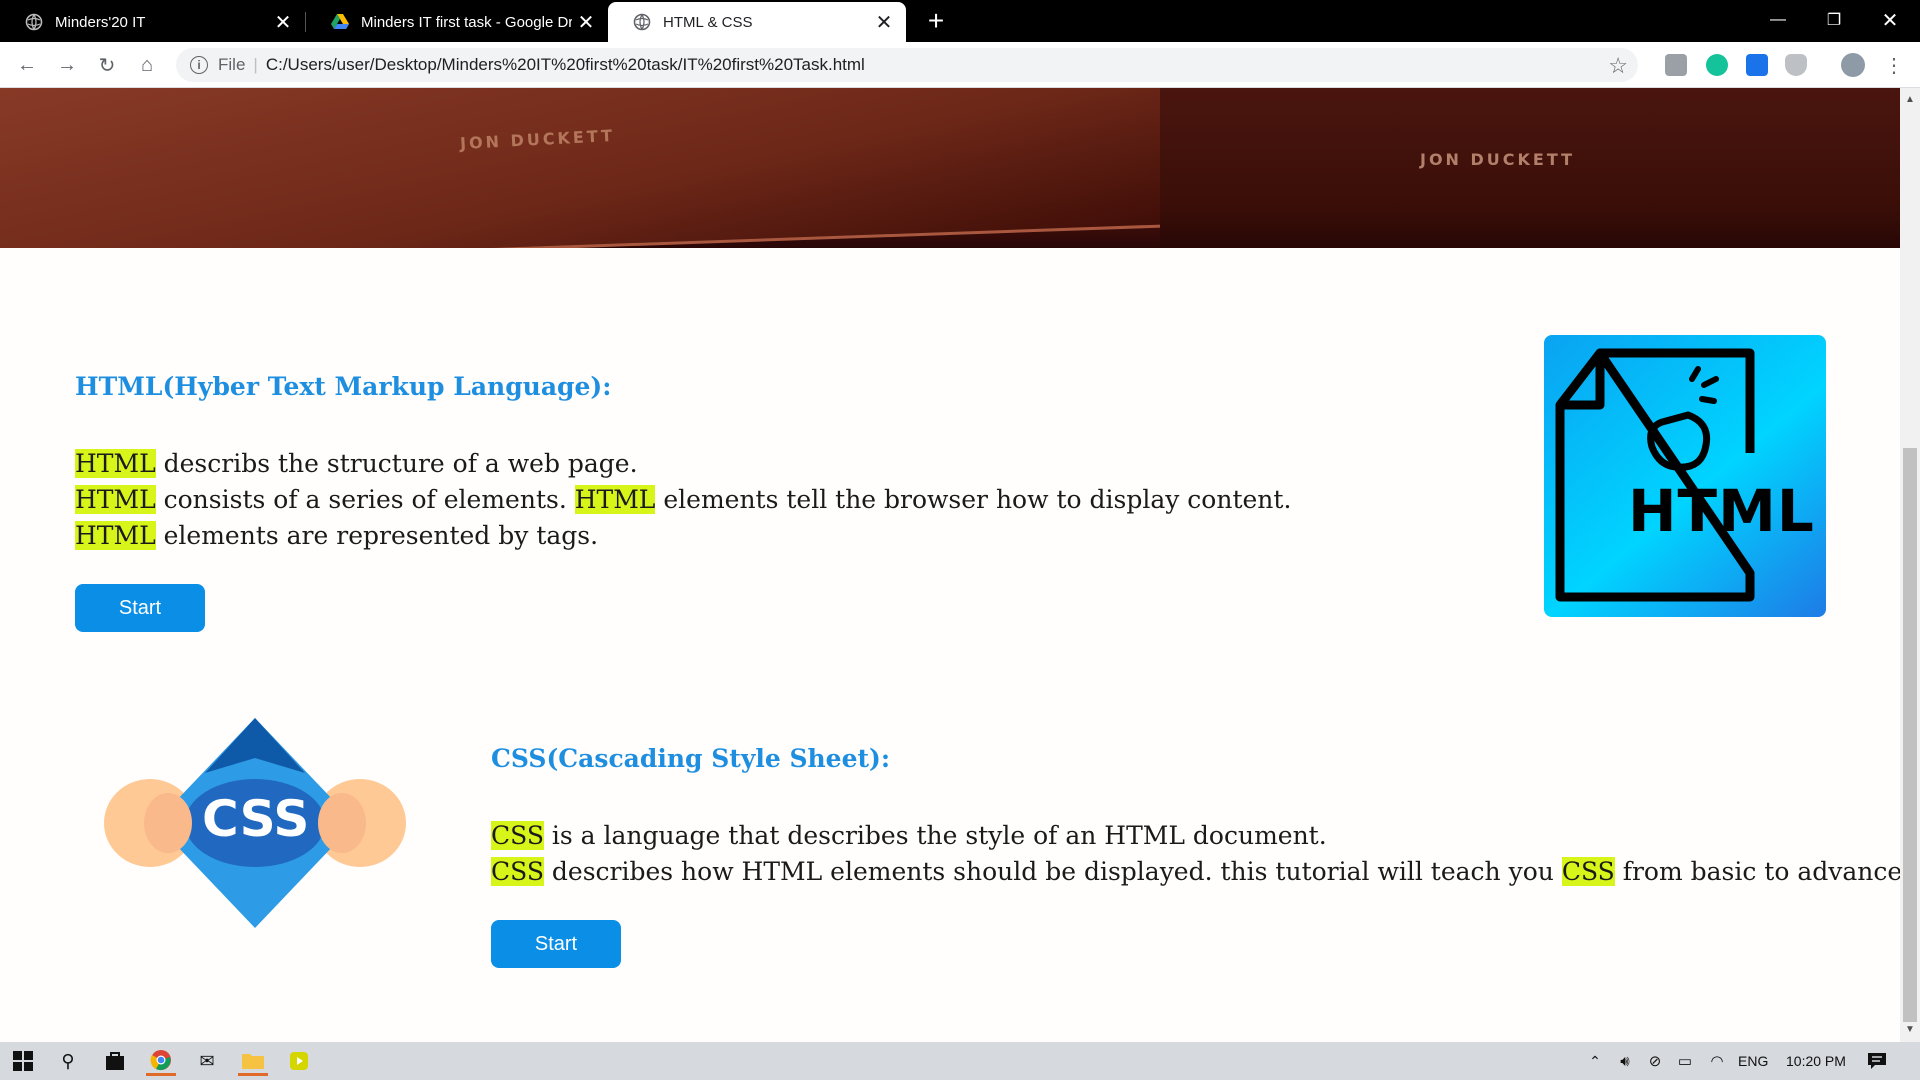 The image size is (1920, 1080). I want to click on windows-start-icon, so click(23, 1061).